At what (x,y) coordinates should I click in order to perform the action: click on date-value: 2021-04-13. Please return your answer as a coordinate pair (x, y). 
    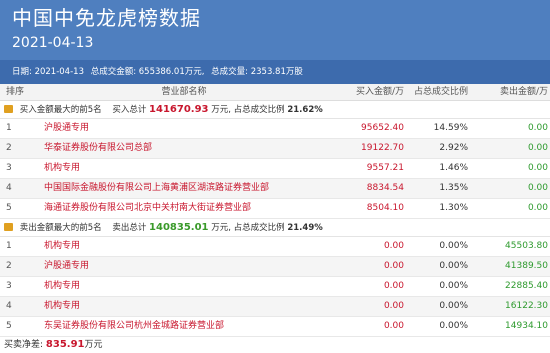
    Looking at the image, I should click on (59, 72).